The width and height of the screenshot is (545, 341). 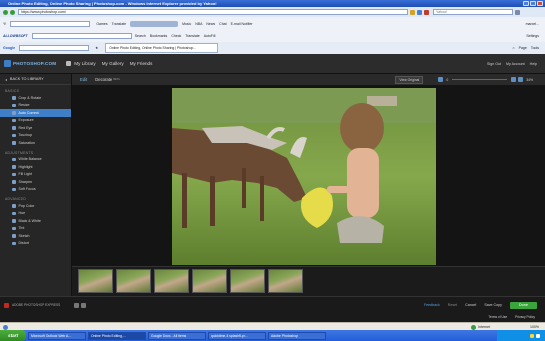 I want to click on tool-item: Saturation, so click(x=35, y=143).